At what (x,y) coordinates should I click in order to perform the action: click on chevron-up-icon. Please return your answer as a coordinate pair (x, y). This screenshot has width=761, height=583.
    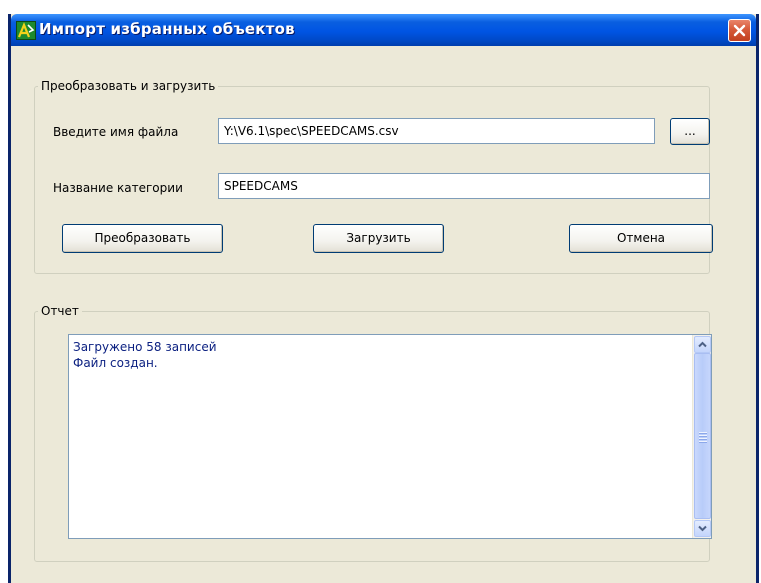
    Looking at the image, I should click on (702, 344).